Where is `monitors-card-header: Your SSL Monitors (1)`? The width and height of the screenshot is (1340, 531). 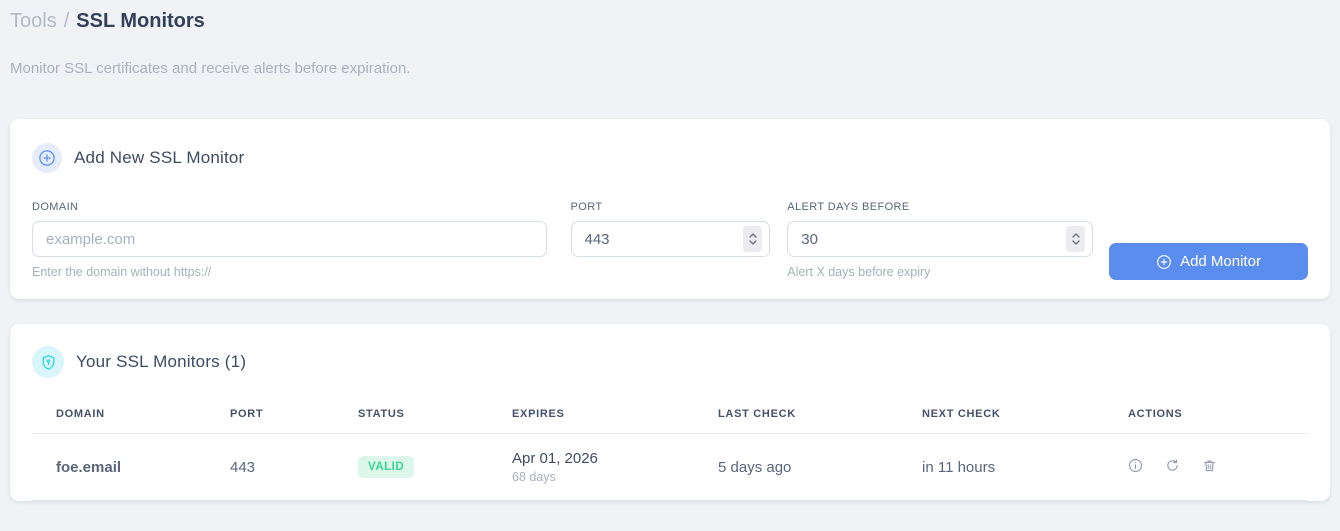 monitors-card-header: Your SSL Monitors (1) is located at coordinates (670, 362).